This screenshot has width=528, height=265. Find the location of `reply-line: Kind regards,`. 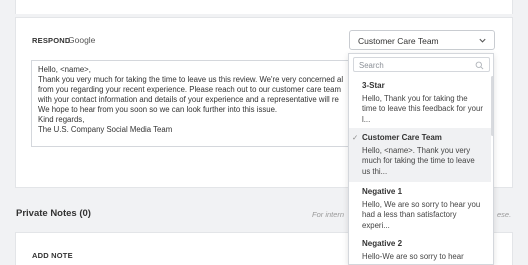

reply-line: Kind regards, is located at coordinates (61, 119).